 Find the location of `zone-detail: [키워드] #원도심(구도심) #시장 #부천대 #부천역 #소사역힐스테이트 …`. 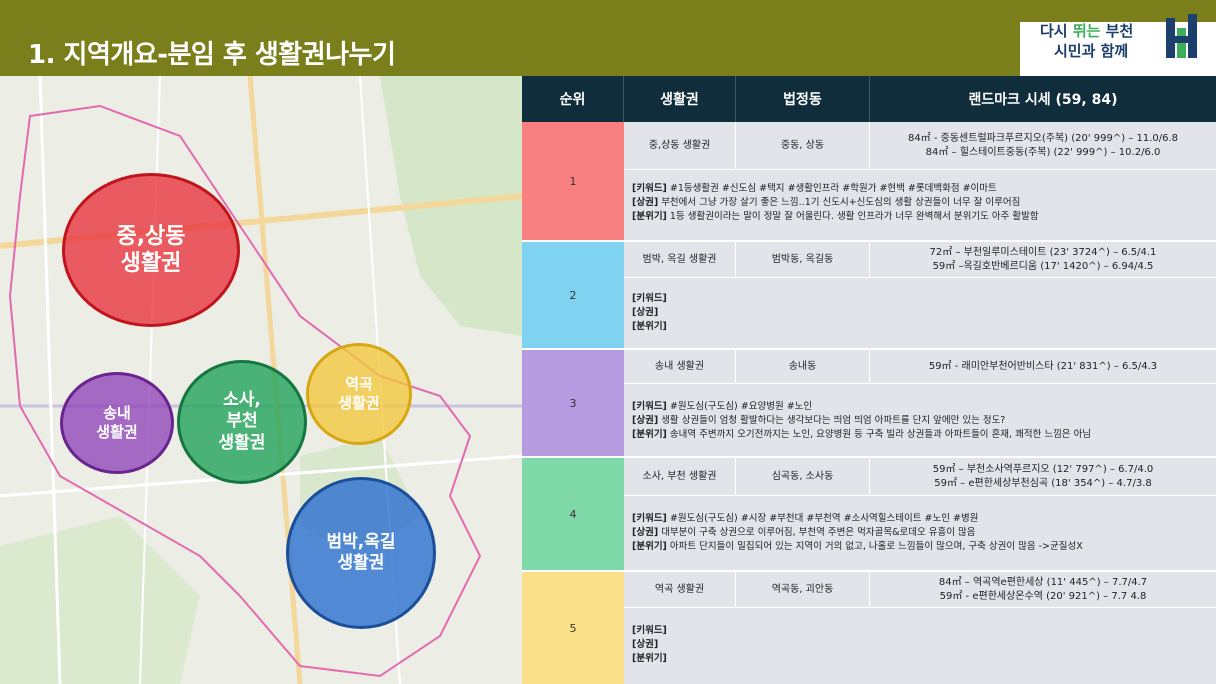

zone-detail: [키워드] #원도심(구도심) #시장 #부천대 #부천역 #소사역힐스테이트 … is located at coordinates (920, 534).